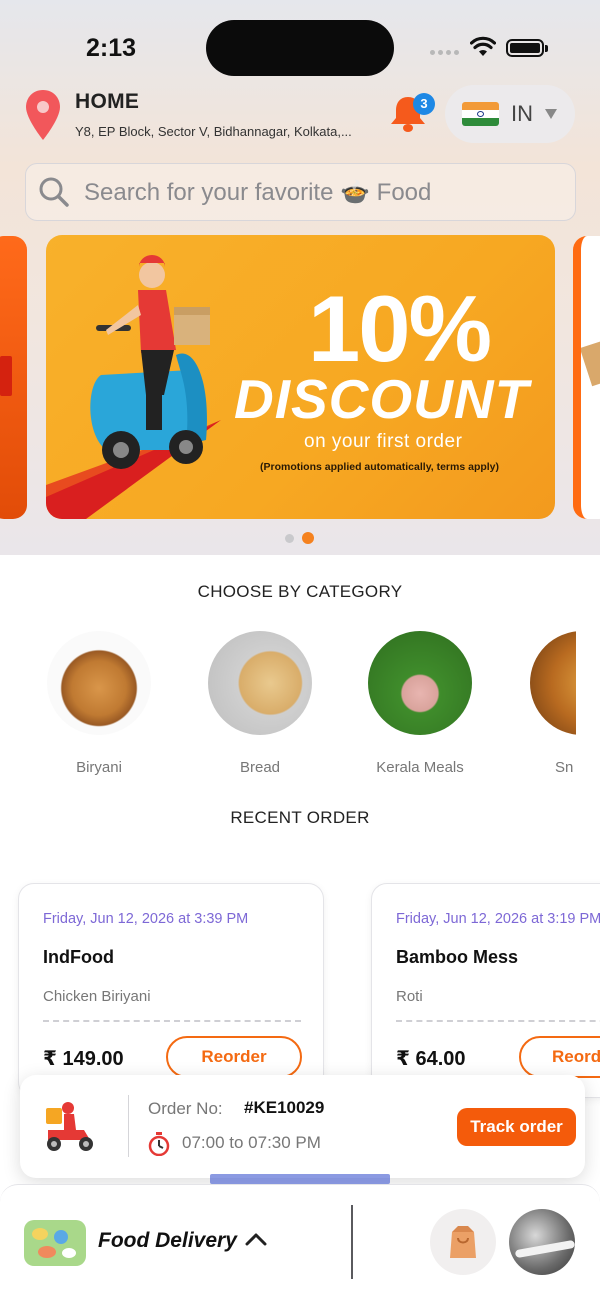  Describe the element at coordinates (420, 767) in the screenshot. I see `category-label: Kerala Meals` at that location.